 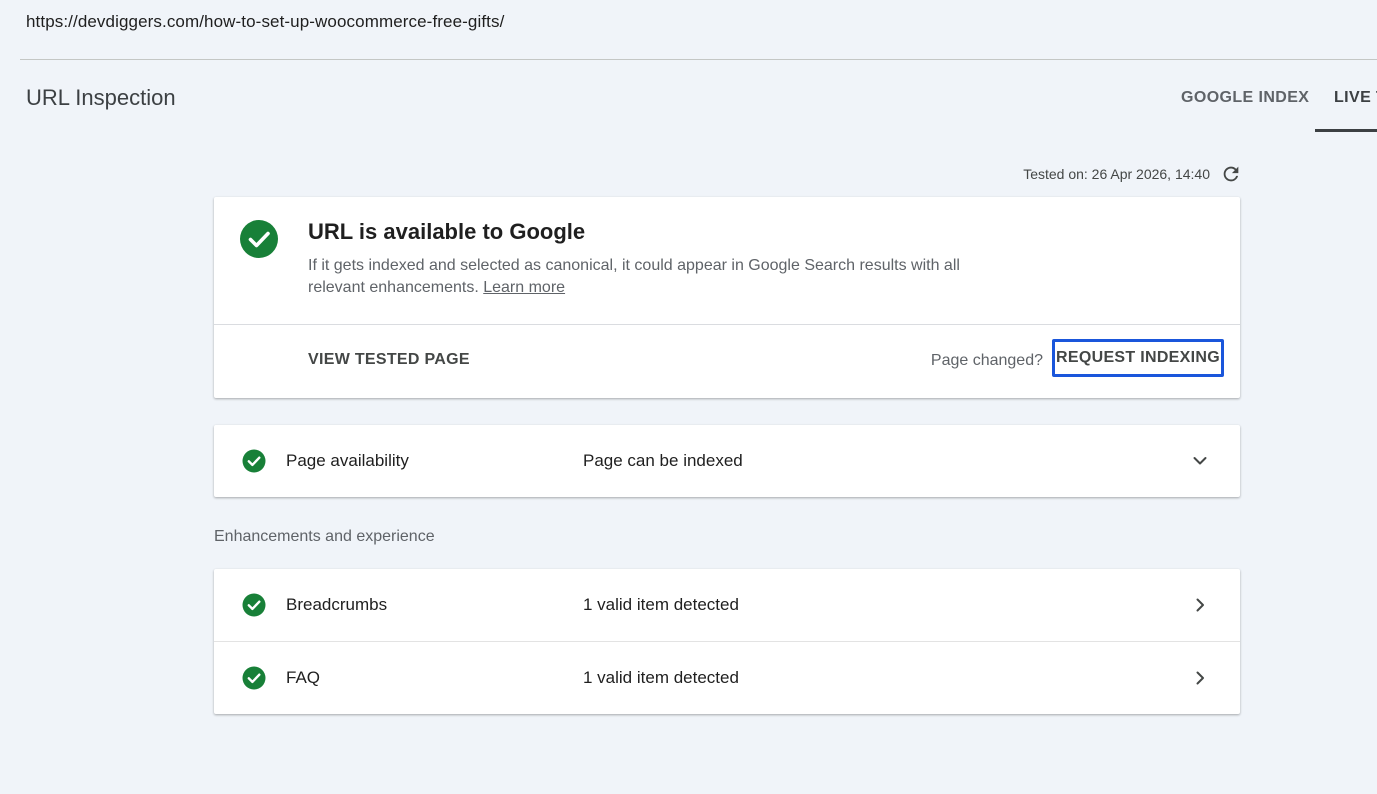 What do you see at coordinates (986, 360) in the screenshot?
I see `page-changed-label: Page changed?` at bounding box center [986, 360].